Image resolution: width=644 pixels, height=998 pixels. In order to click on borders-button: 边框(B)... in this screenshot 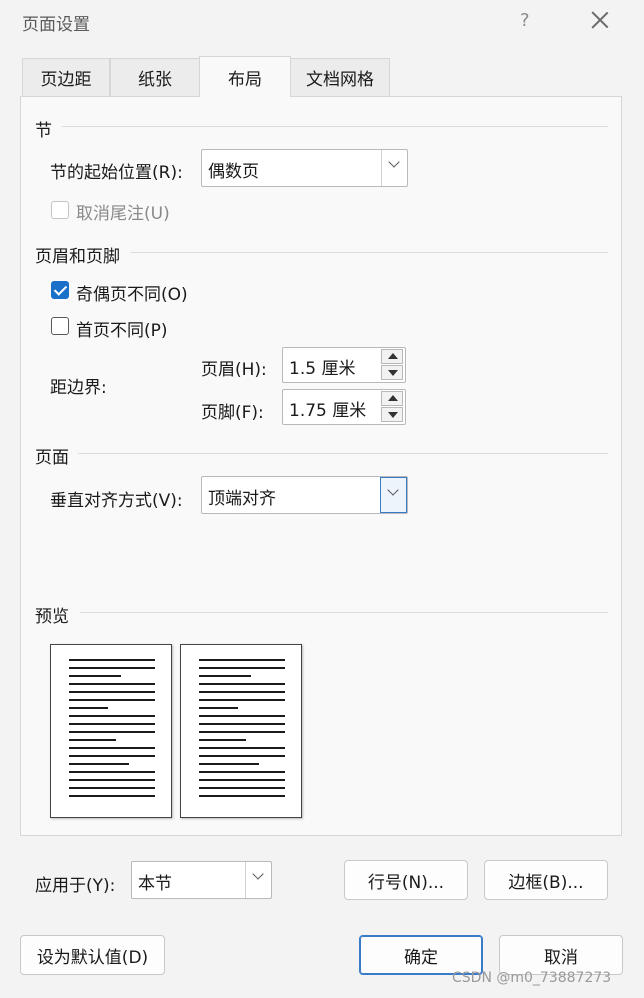, I will do `click(546, 880)`.